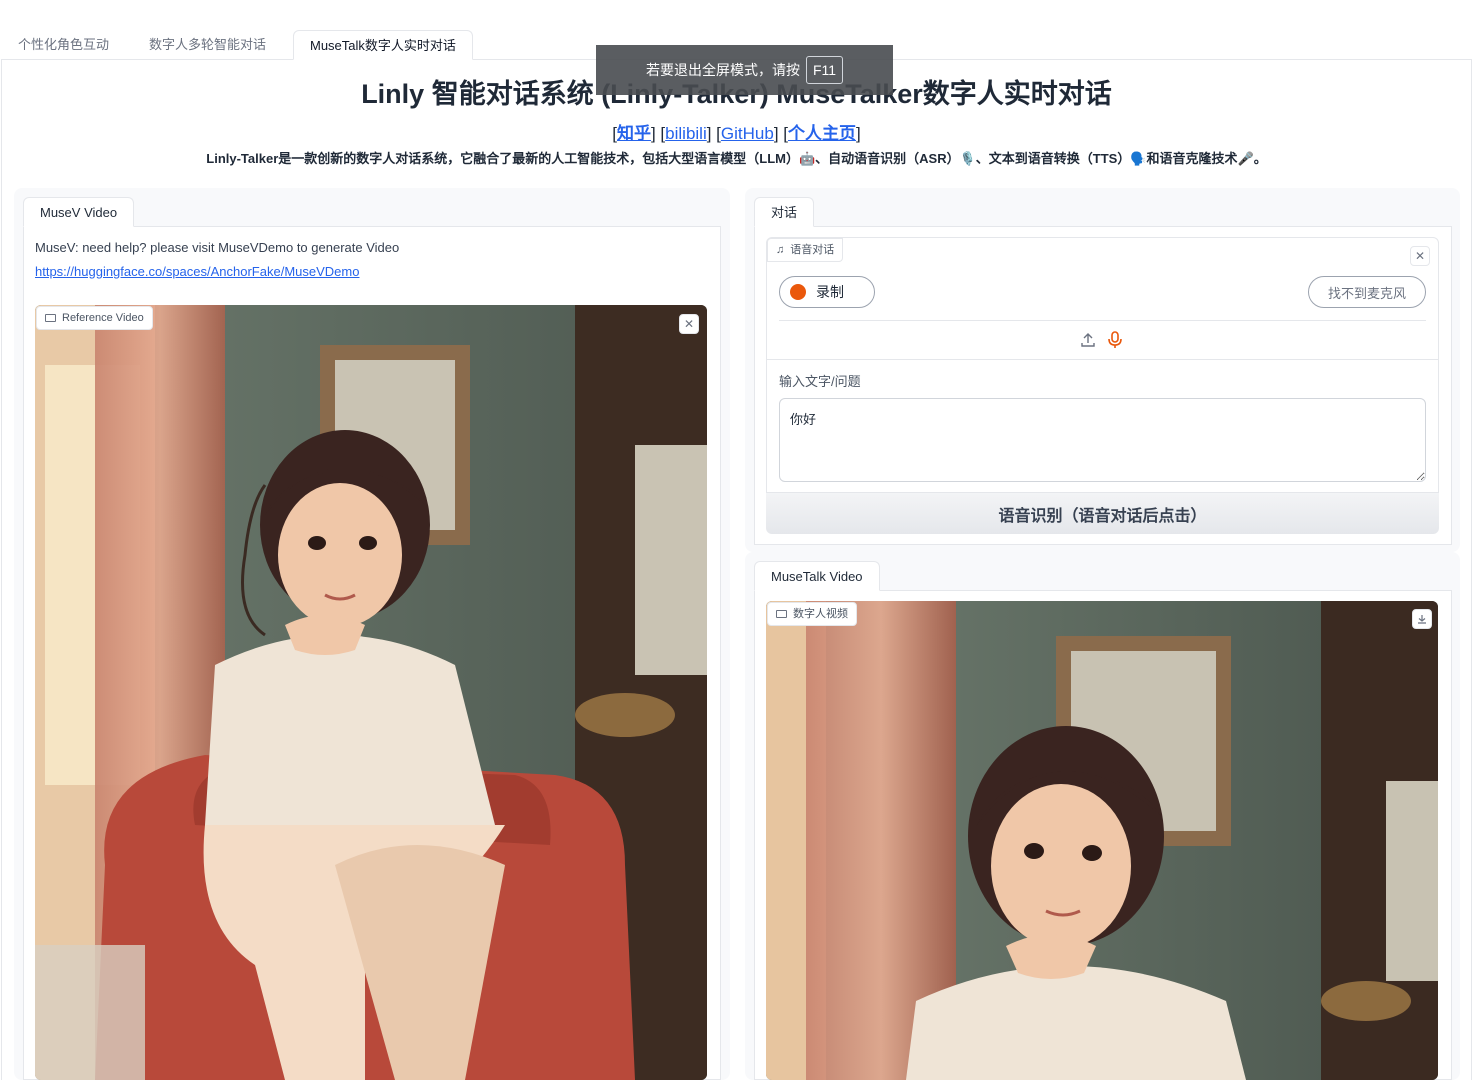 This screenshot has height=1080, width=1473. What do you see at coordinates (103, 318) in the screenshot?
I see `reference-video-label: Reference Video` at bounding box center [103, 318].